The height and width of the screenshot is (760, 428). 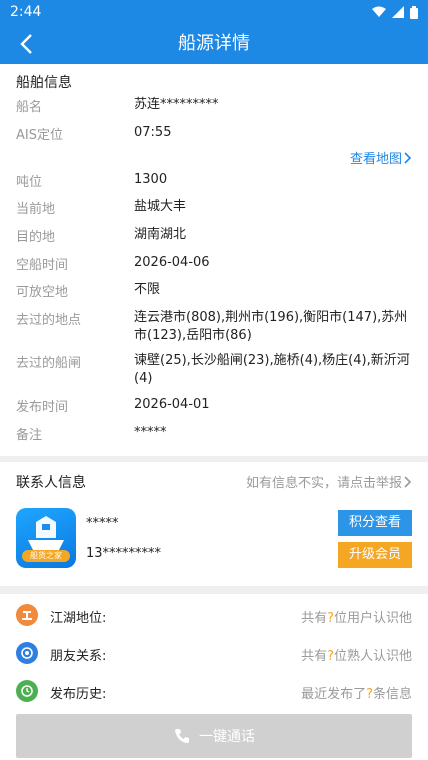 I want to click on phone-icon, so click(x=182, y=736).